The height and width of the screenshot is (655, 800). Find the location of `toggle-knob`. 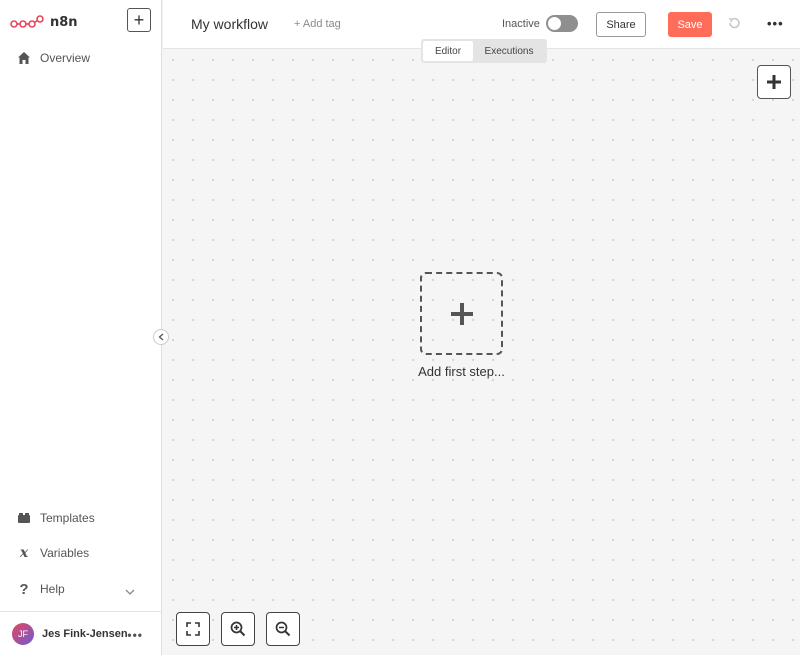

toggle-knob is located at coordinates (554, 23).